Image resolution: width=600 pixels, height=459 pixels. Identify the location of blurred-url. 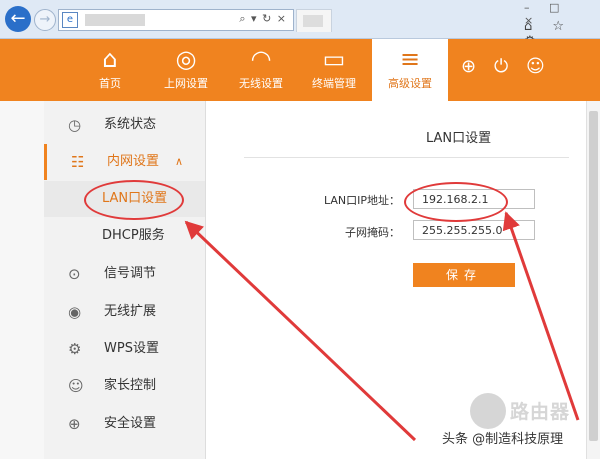
(115, 20).